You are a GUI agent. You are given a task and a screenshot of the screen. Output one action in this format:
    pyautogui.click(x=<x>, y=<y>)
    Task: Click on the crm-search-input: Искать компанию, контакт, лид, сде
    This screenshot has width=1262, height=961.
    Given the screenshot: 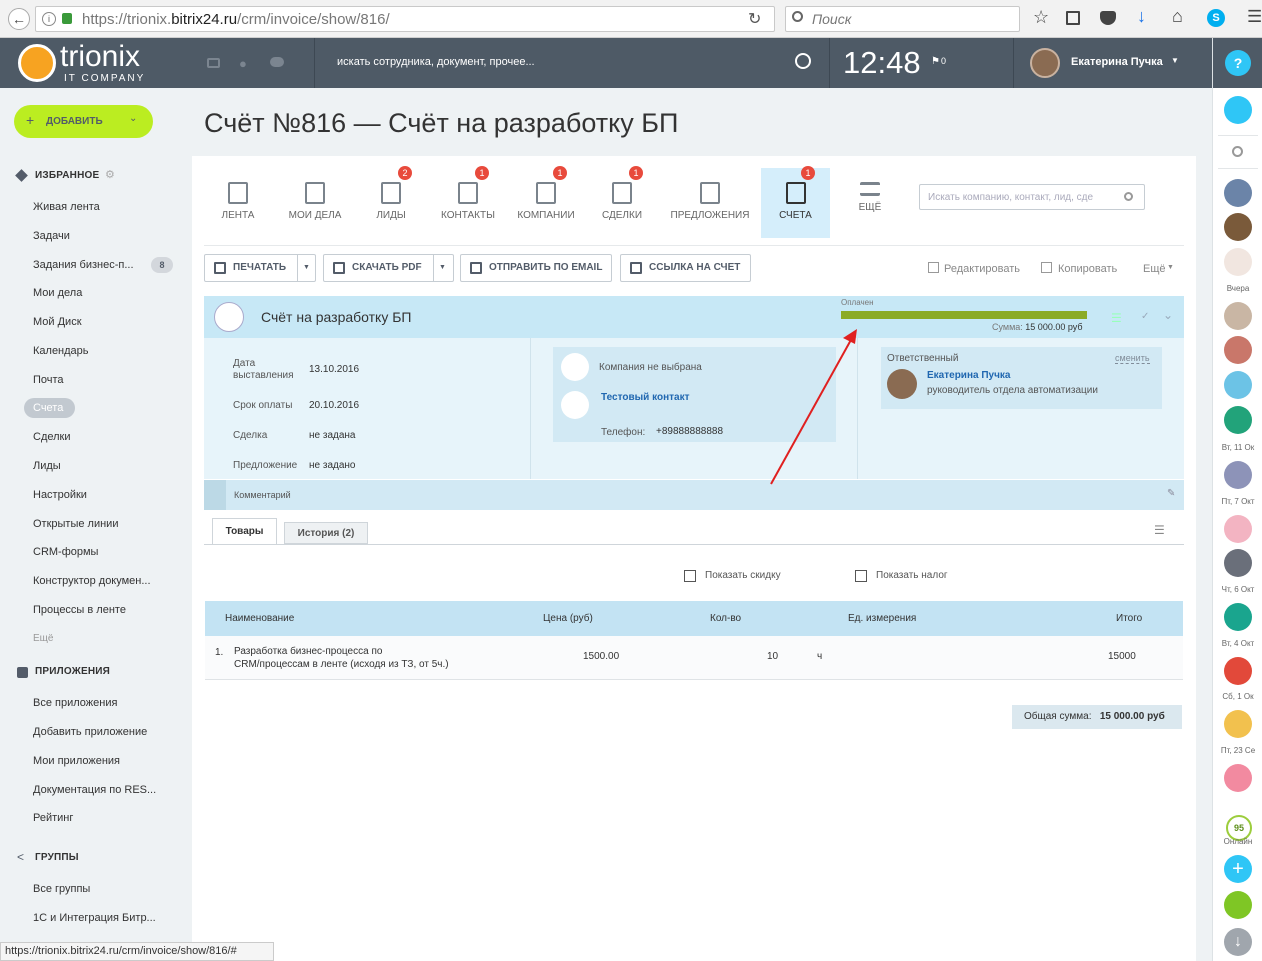 What is the action you would take?
    pyautogui.click(x=1032, y=197)
    